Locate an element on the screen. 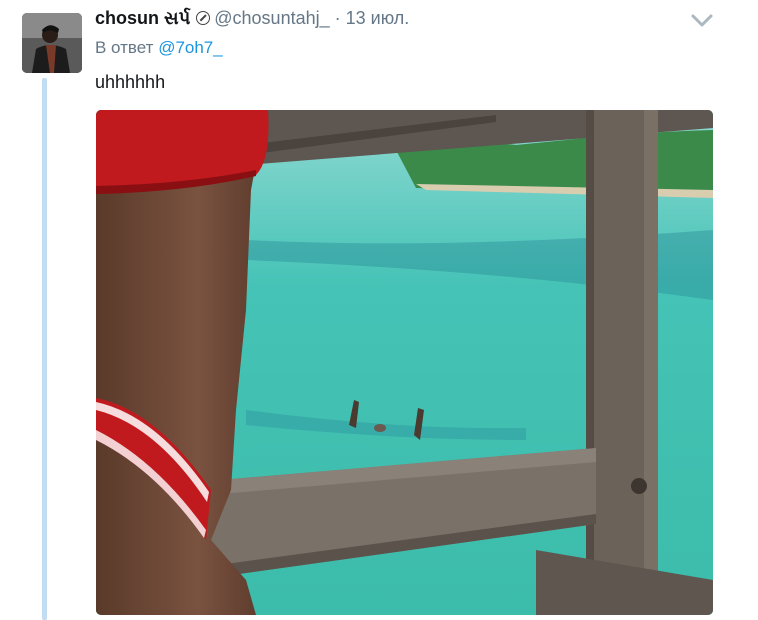 This screenshot has width=758, height=620. author-handle: @chosuntahj_ is located at coordinates (271, 18).